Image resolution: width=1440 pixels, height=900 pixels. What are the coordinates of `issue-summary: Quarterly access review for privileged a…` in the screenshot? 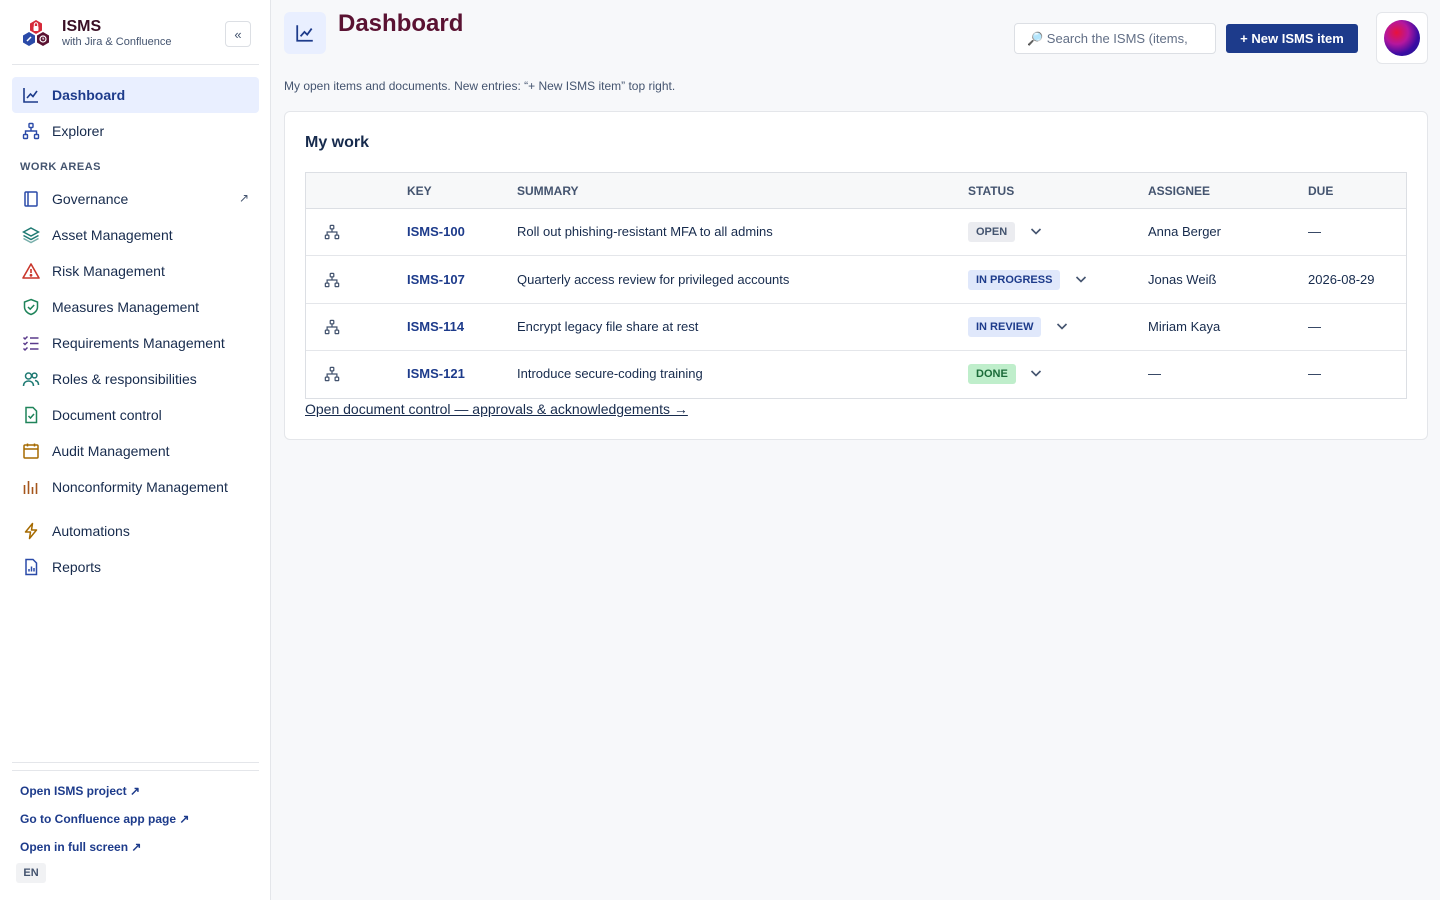 It's located at (653, 279).